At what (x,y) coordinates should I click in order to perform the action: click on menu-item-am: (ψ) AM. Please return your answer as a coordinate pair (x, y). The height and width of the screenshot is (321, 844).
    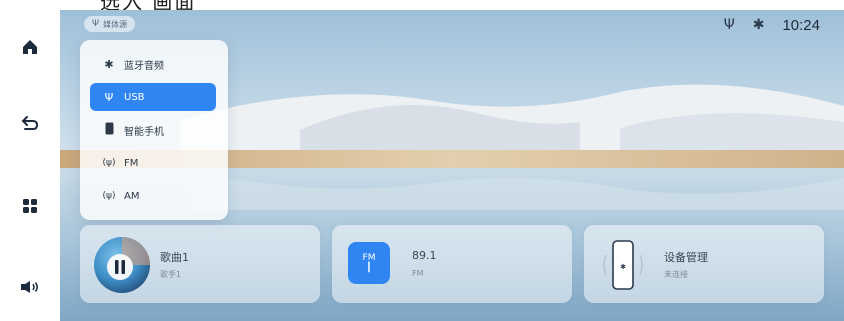
    Looking at the image, I should click on (153, 196).